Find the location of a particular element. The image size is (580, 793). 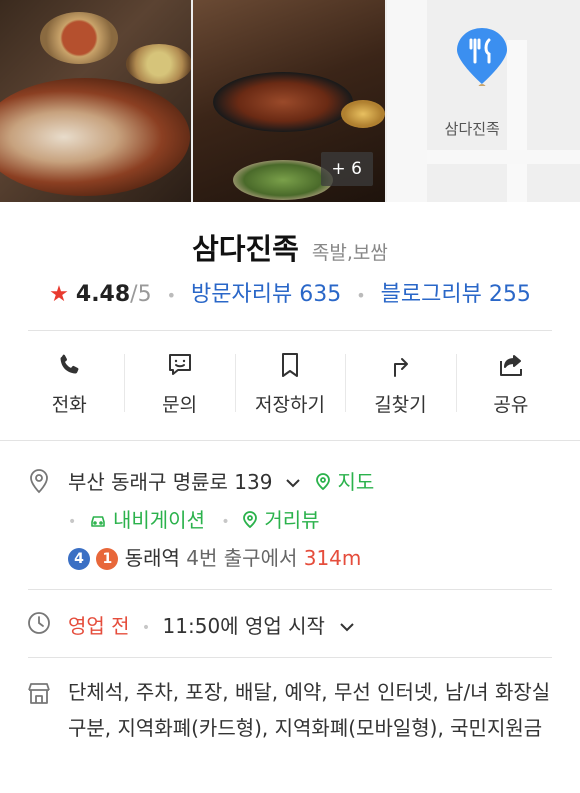

directions-icon is located at coordinates (400, 365).